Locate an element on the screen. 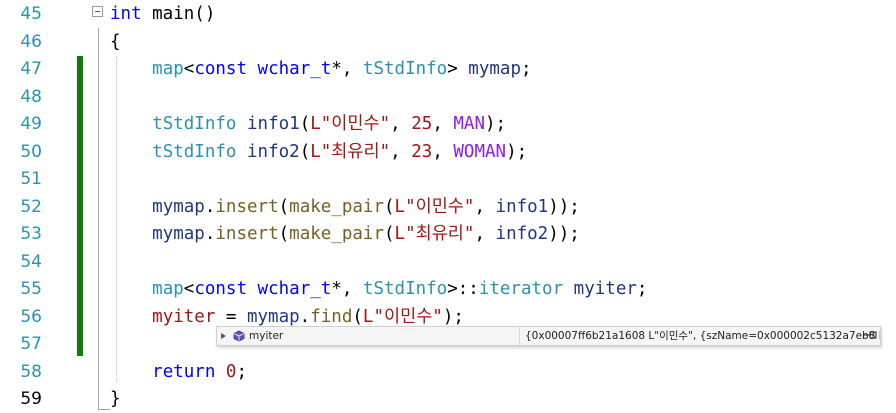 Image resolution: width=896 pixels, height=413 pixels. code-text: int main() is located at coordinates (162, 14).